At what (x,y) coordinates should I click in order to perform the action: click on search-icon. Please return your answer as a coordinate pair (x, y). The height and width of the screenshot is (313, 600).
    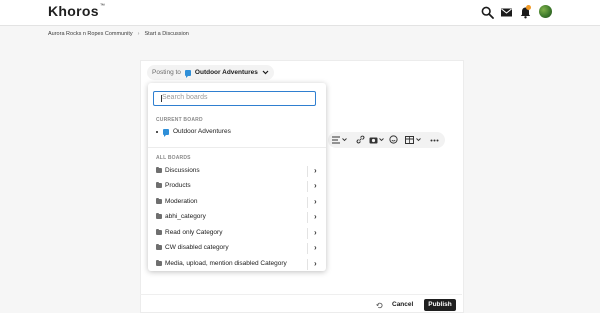
    Looking at the image, I should click on (487, 12).